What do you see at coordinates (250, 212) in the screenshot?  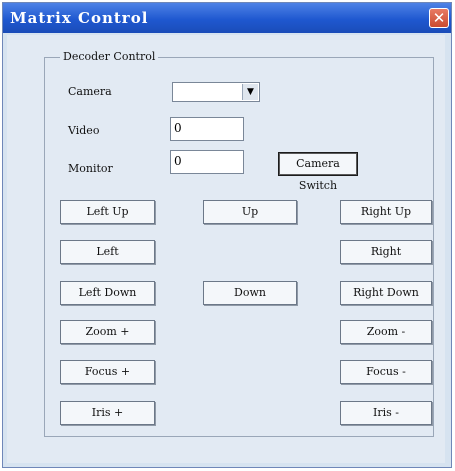 I see `up-button: Up` at bounding box center [250, 212].